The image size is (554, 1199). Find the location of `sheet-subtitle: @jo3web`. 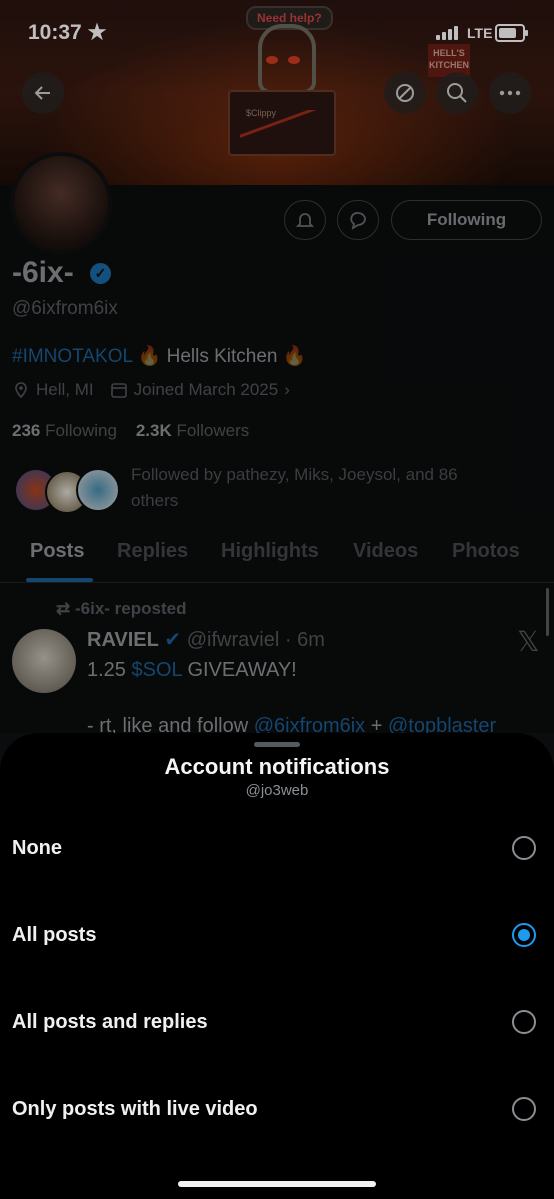

sheet-subtitle: @jo3web is located at coordinates (277, 790).